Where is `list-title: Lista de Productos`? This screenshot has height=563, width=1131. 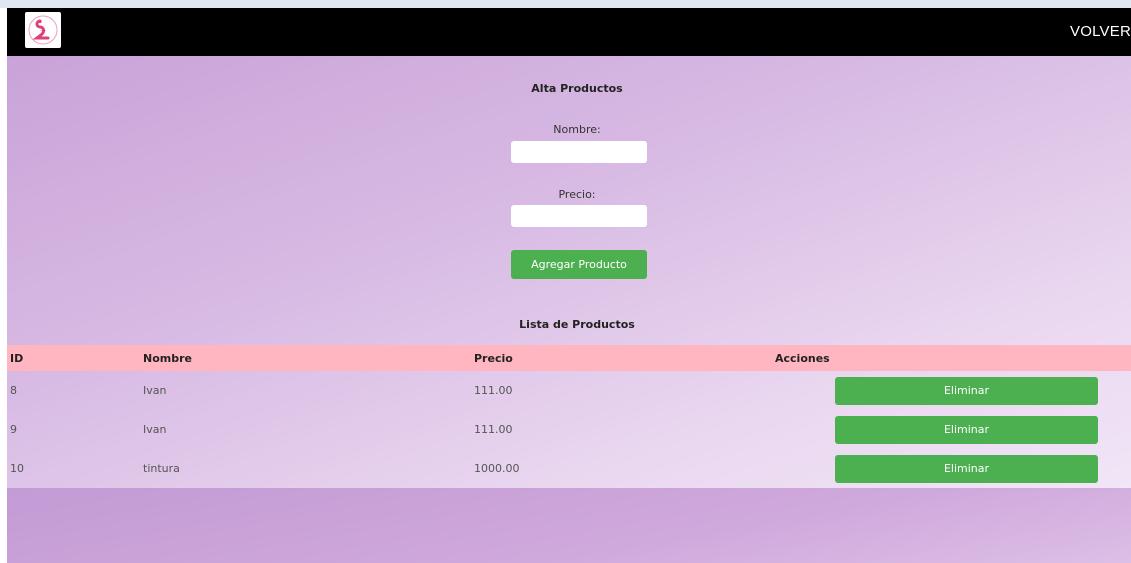 list-title: Lista de Productos is located at coordinates (577, 324).